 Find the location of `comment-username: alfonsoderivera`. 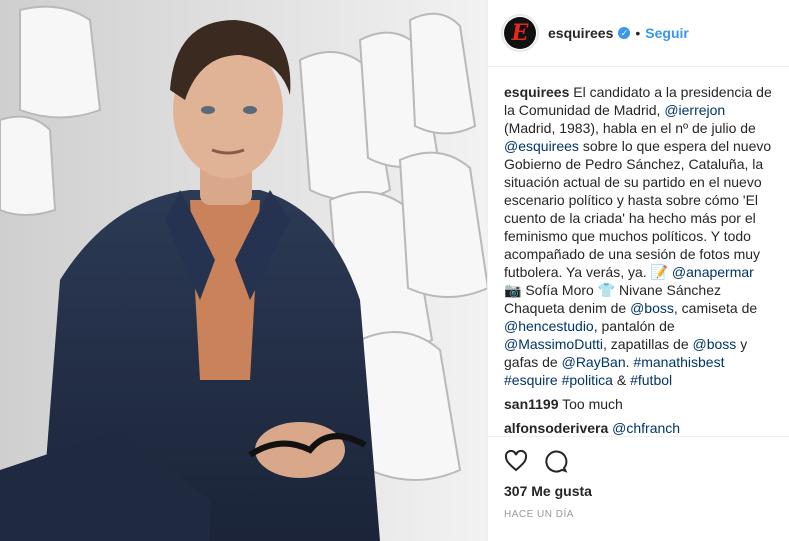

comment-username: alfonsoderivera is located at coordinates (556, 428).